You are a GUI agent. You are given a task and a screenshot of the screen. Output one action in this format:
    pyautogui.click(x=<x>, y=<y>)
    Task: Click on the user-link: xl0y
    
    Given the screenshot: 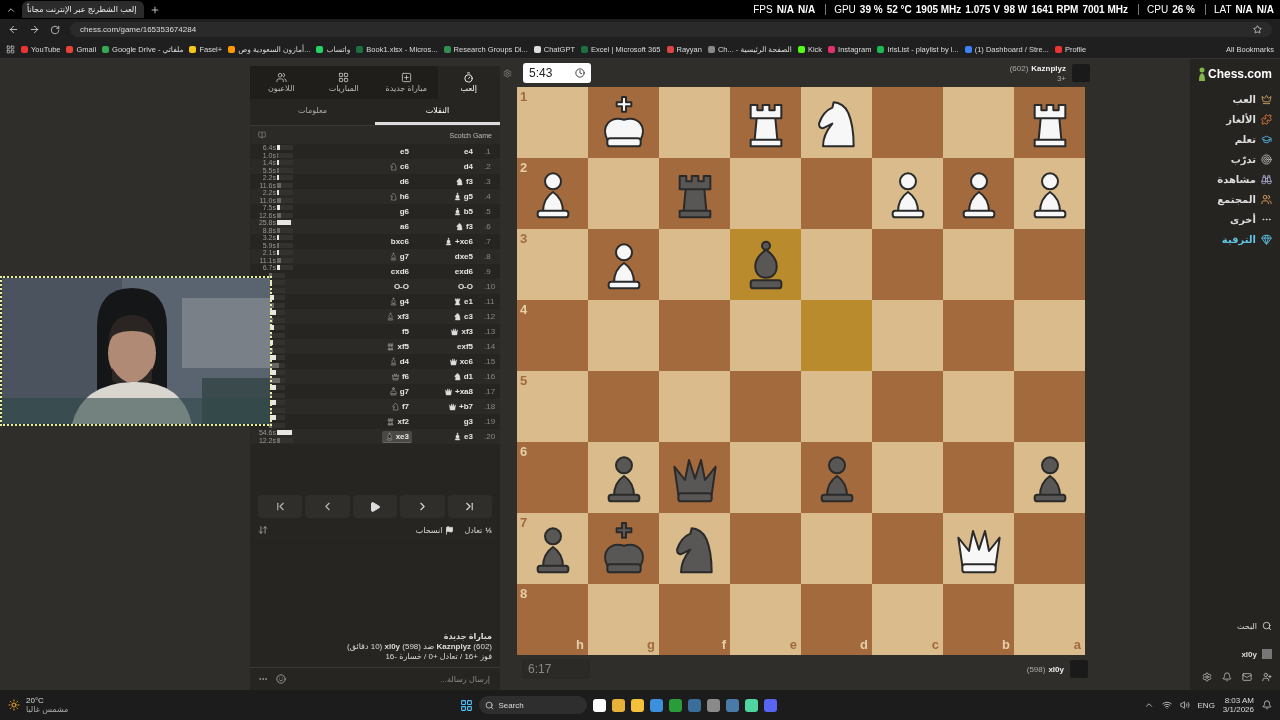 What is the action you would take?
    pyautogui.click(x=1256, y=654)
    